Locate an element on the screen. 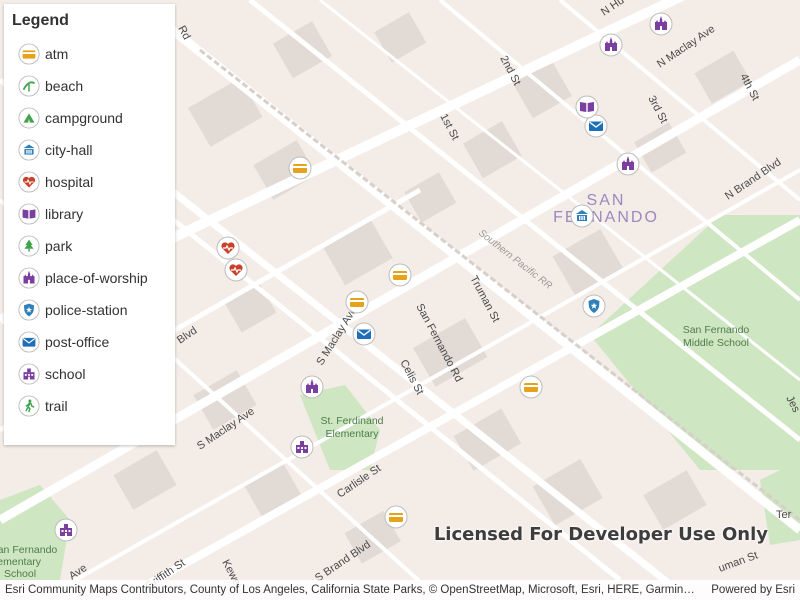  legend-title: Legend is located at coordinates (40, 20).